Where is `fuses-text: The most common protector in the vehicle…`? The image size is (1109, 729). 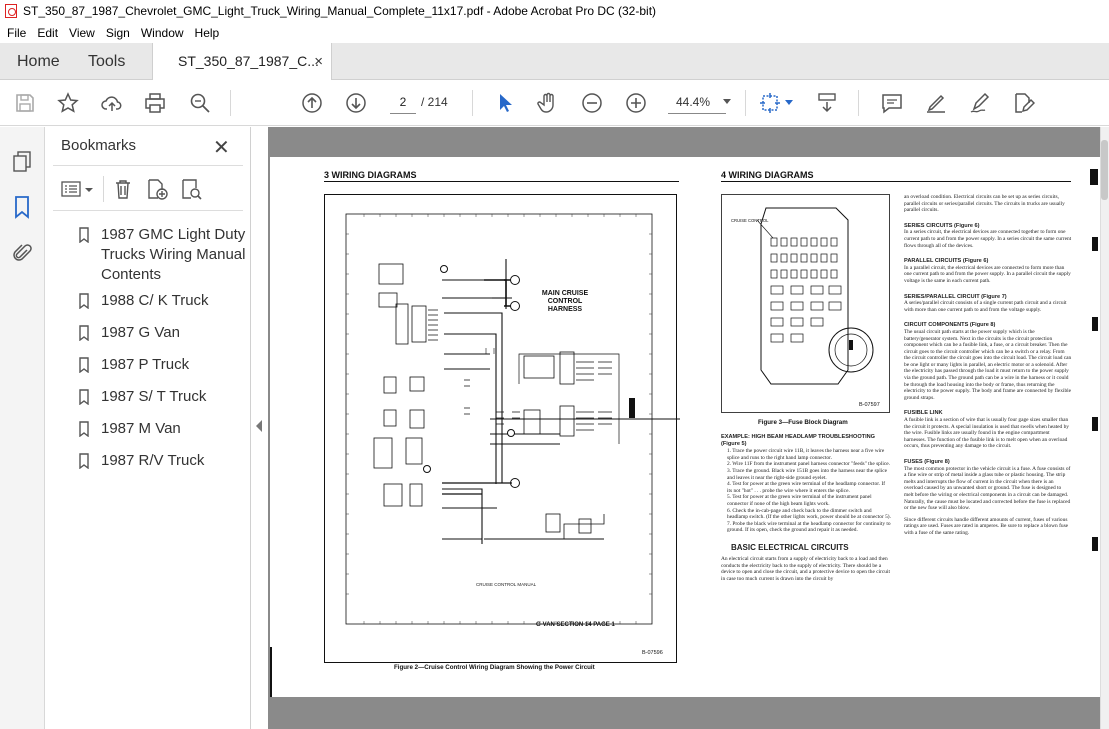 fuses-text: The most common protector in the vehicle… is located at coordinates (987, 488).